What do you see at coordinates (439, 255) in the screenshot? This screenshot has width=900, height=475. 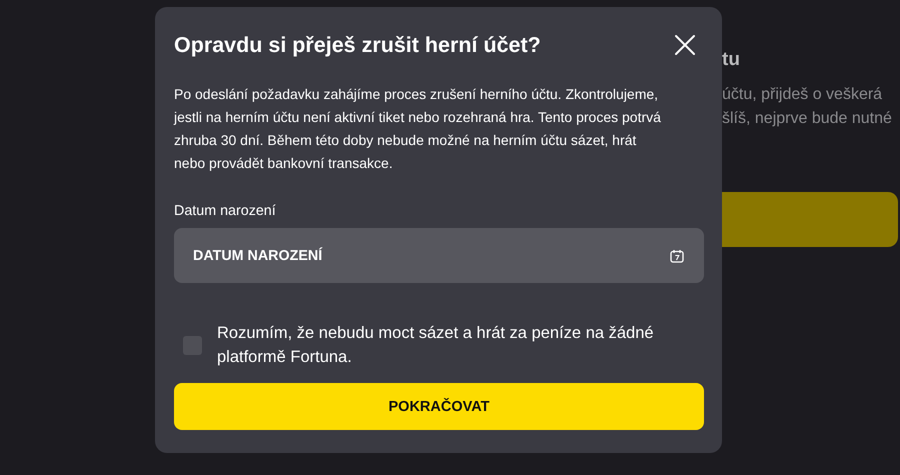 I see `date-field: DATUM NAROZENÍ` at bounding box center [439, 255].